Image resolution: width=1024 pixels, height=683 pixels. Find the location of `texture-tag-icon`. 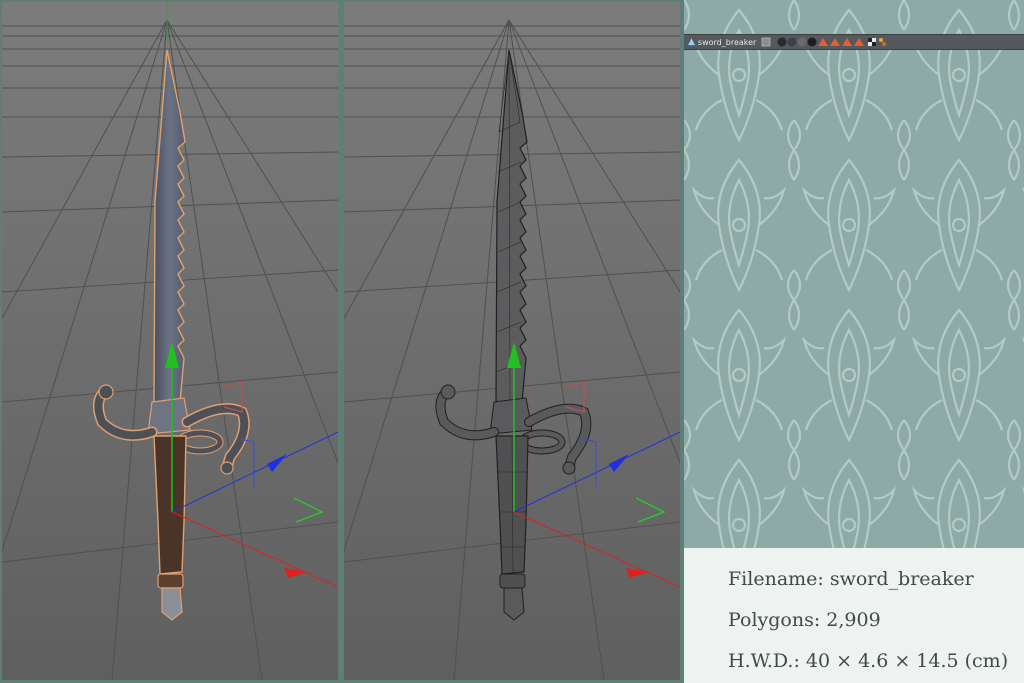

texture-tag-icon is located at coordinates (883, 42).